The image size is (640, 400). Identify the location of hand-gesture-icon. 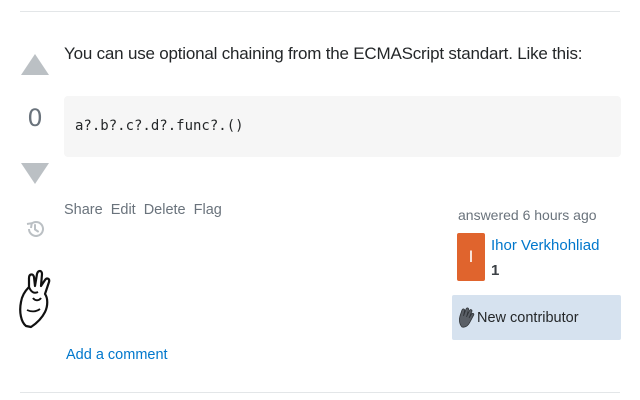
(35, 299).